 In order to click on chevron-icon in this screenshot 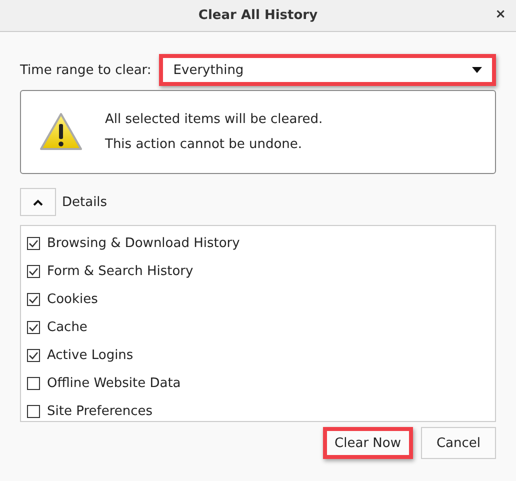, I will do `click(38, 202)`.